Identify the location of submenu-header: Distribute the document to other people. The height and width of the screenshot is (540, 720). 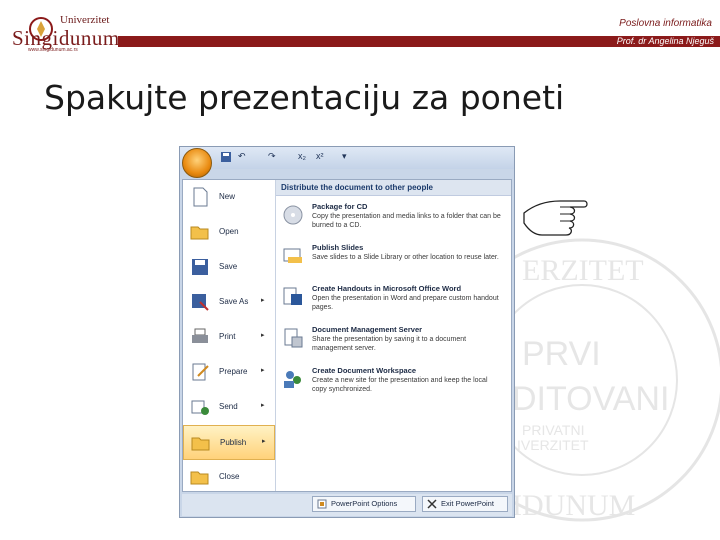
(393, 188).